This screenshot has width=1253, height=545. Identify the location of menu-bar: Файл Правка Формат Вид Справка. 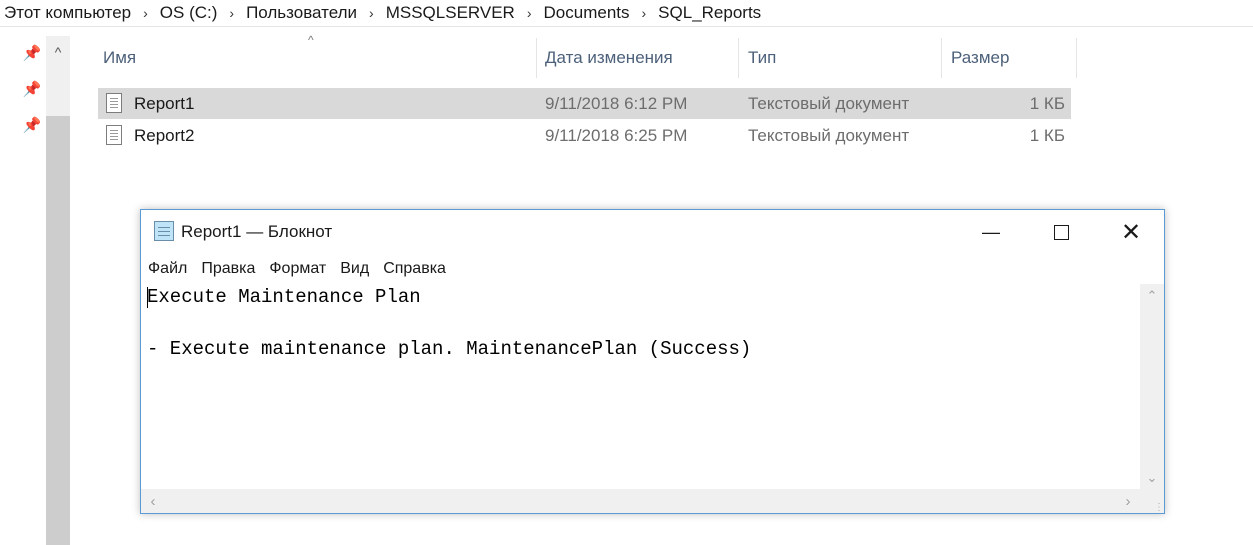
(297, 269).